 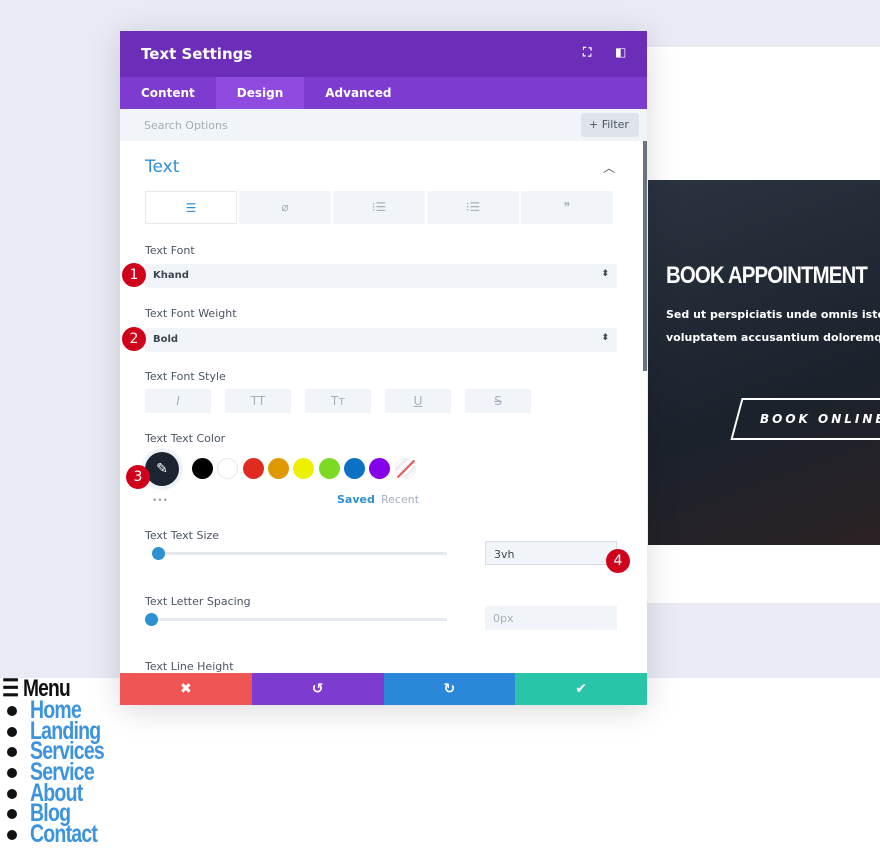 I want to click on strikethrough-button: S, so click(x=498, y=401).